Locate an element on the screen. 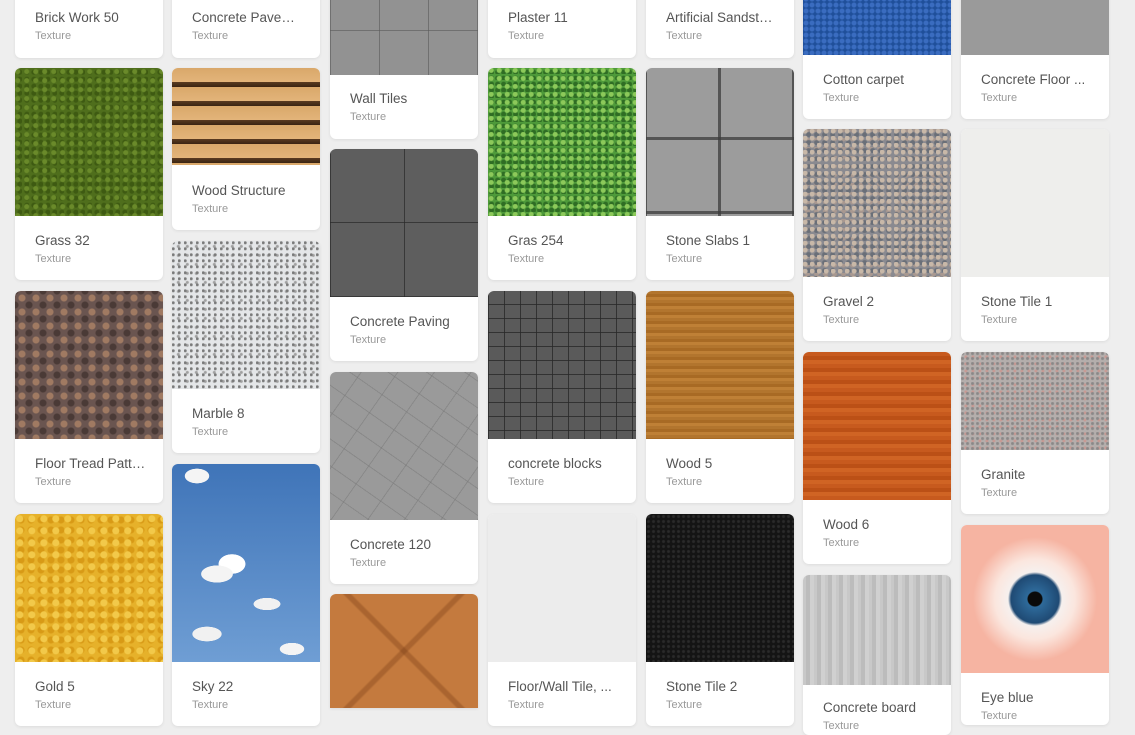 Image resolution: width=1135 pixels, height=735 pixels. texture-card-wood-5: Wood 5 Texture is located at coordinates (720, 397).